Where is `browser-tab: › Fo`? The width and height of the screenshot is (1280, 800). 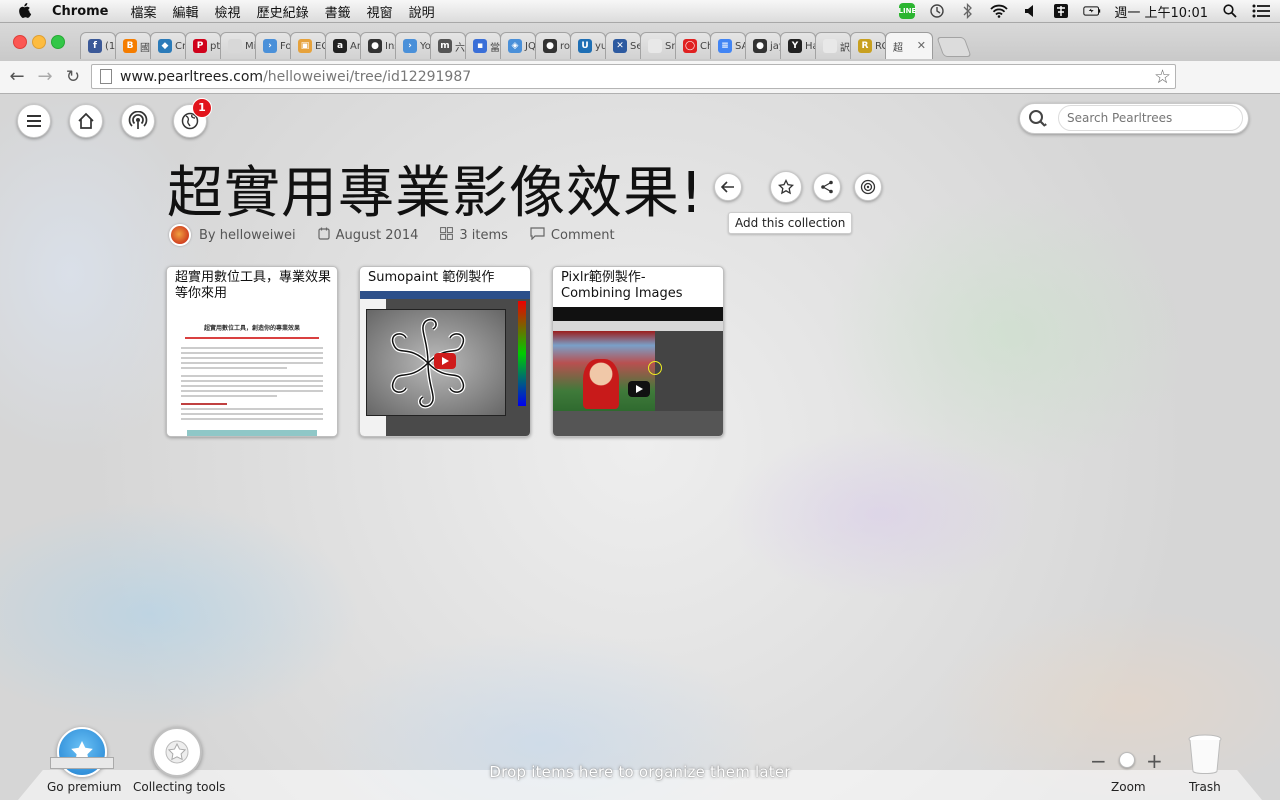
browser-tab: › Fo is located at coordinates (273, 45).